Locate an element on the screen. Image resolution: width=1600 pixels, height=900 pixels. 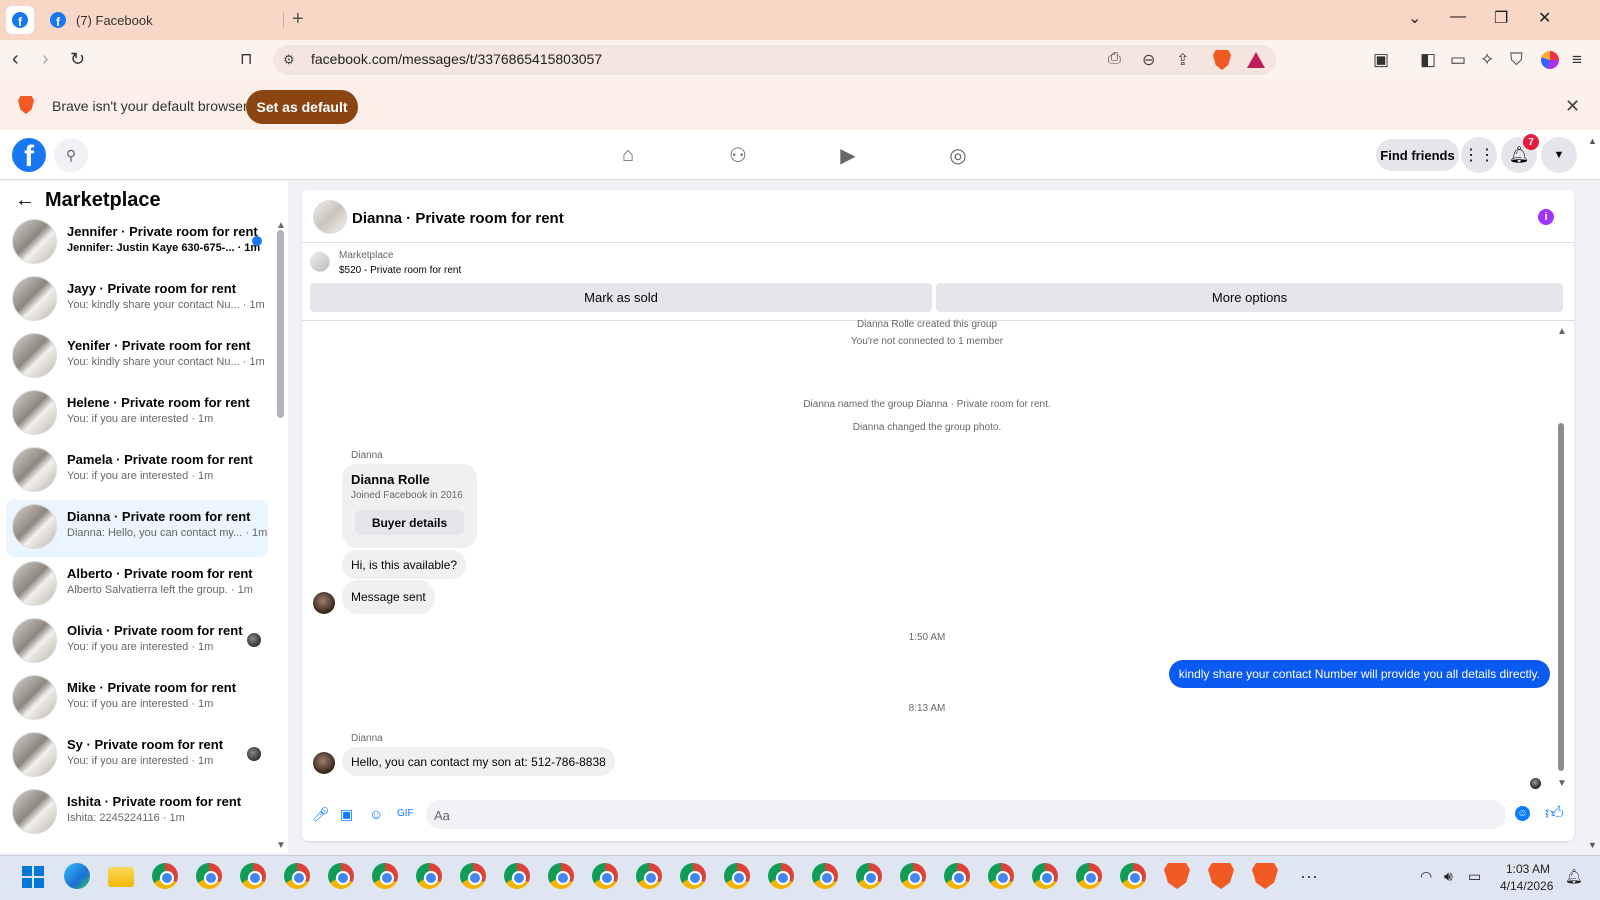
page-scroll-down-arrow-icon: ▼ is located at coordinates (1592, 845).